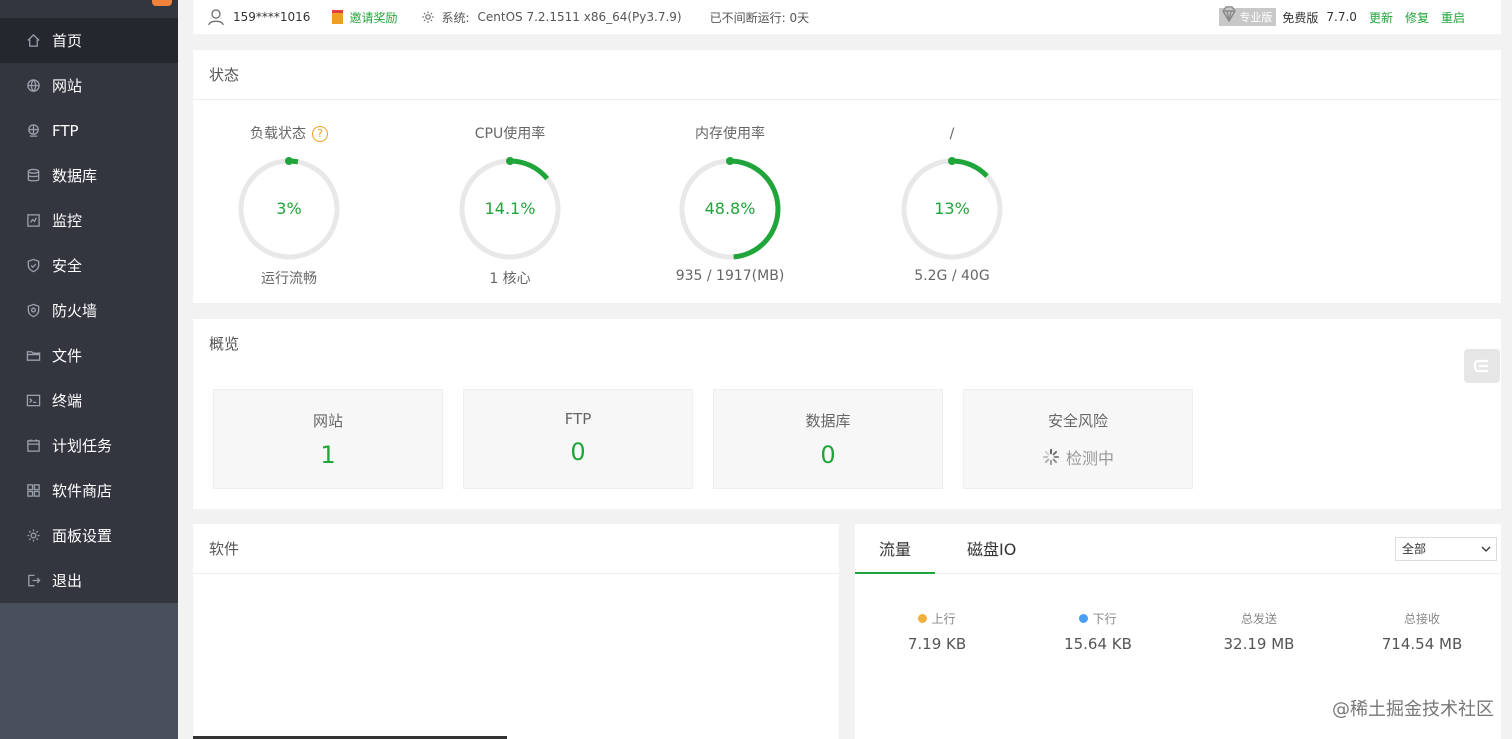 This screenshot has height=739, width=1512. What do you see at coordinates (33, 41) in the screenshot?
I see `home-icon` at bounding box center [33, 41].